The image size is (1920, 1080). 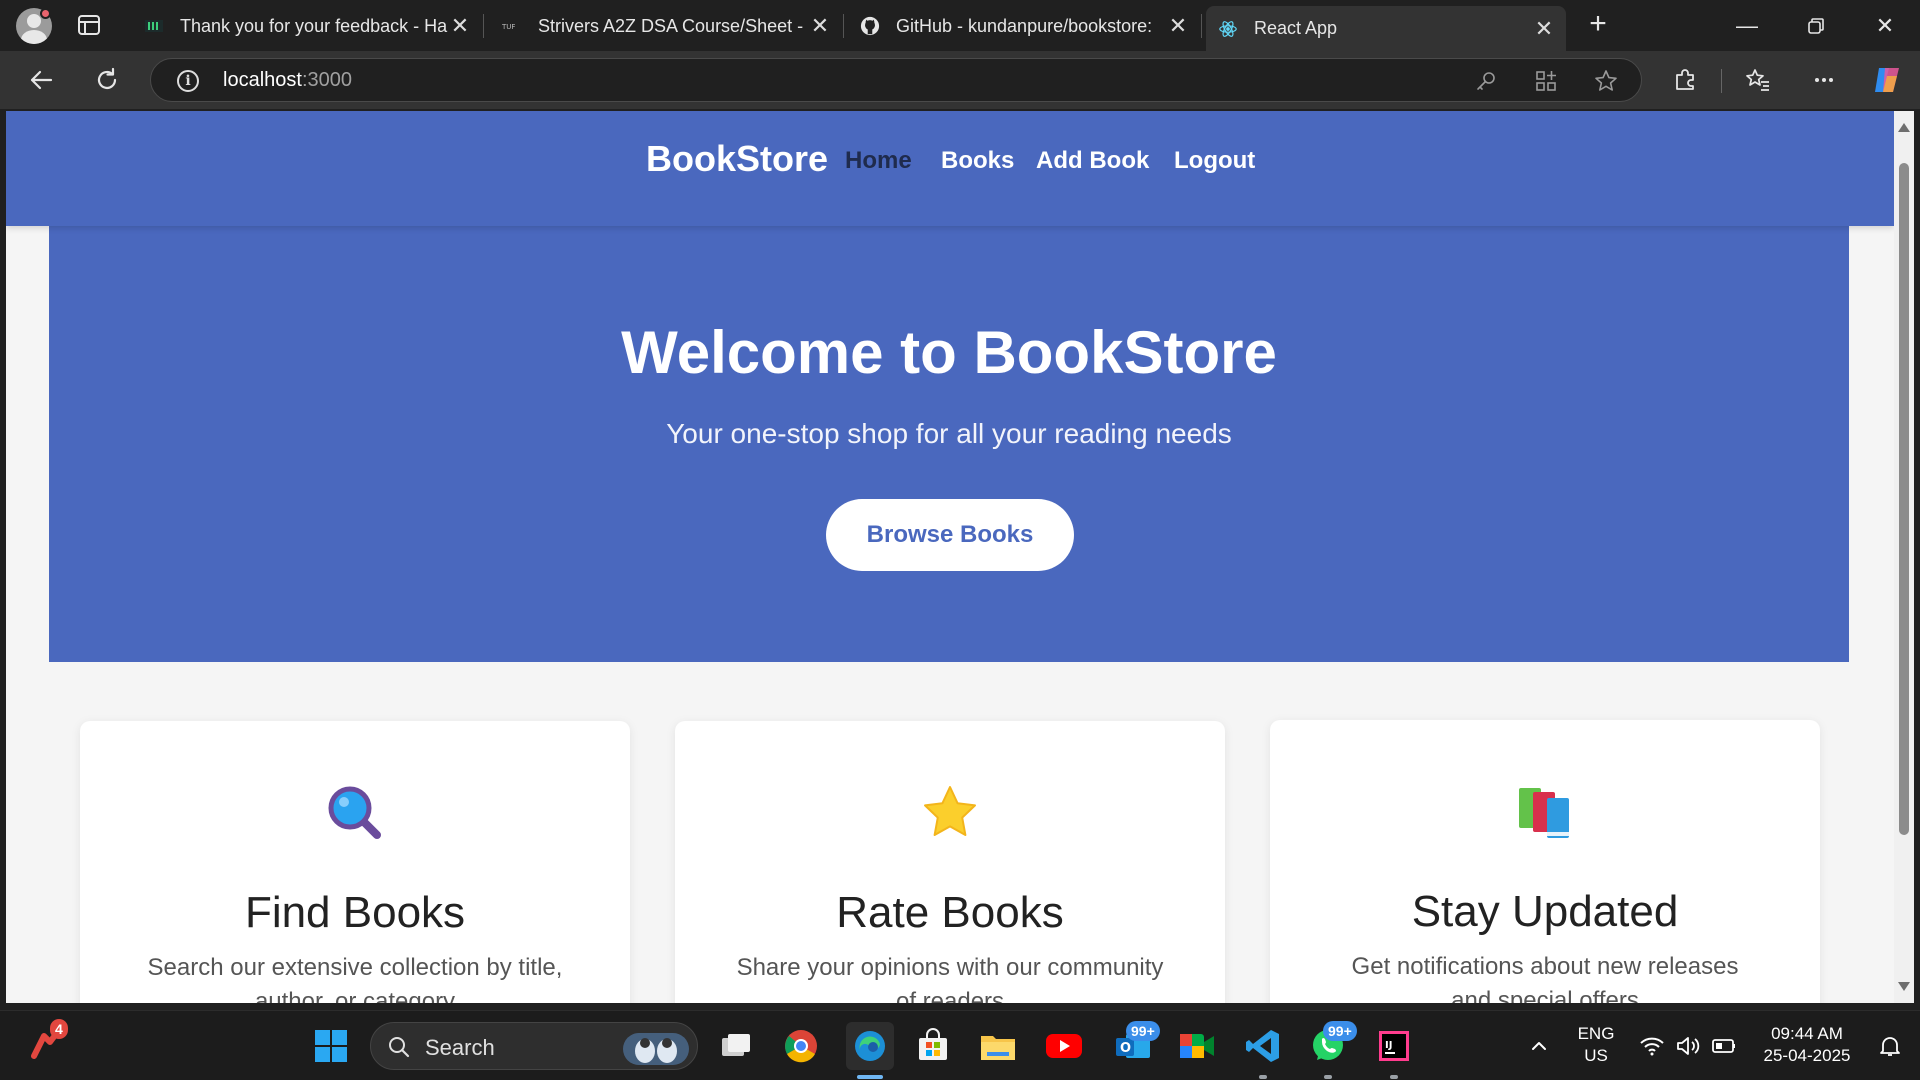 I want to click on scrollbar-thumb, so click(x=1904, y=499).